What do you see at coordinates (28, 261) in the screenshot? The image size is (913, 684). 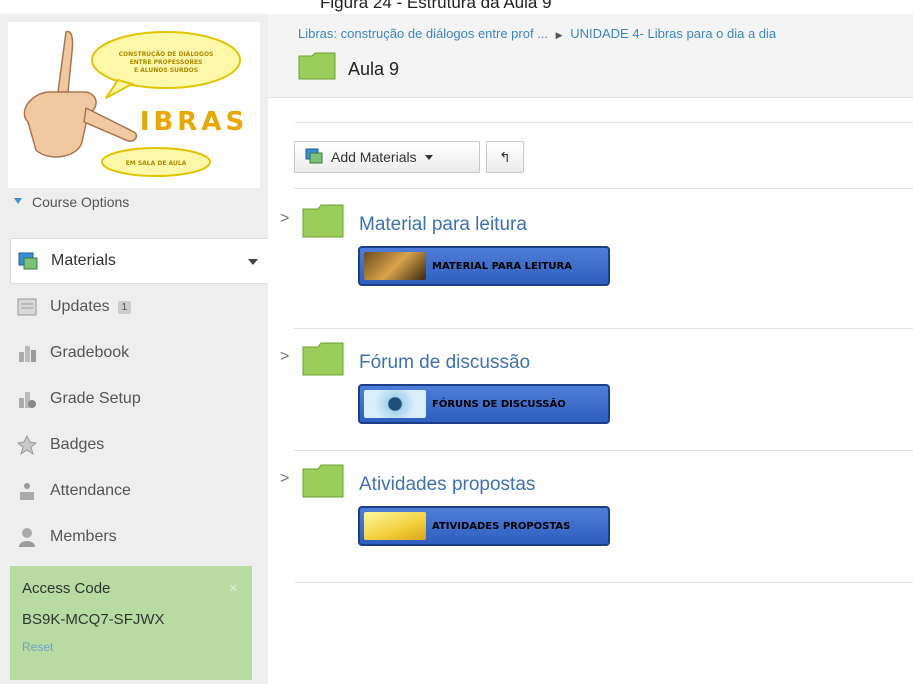 I see `materials-icon` at bounding box center [28, 261].